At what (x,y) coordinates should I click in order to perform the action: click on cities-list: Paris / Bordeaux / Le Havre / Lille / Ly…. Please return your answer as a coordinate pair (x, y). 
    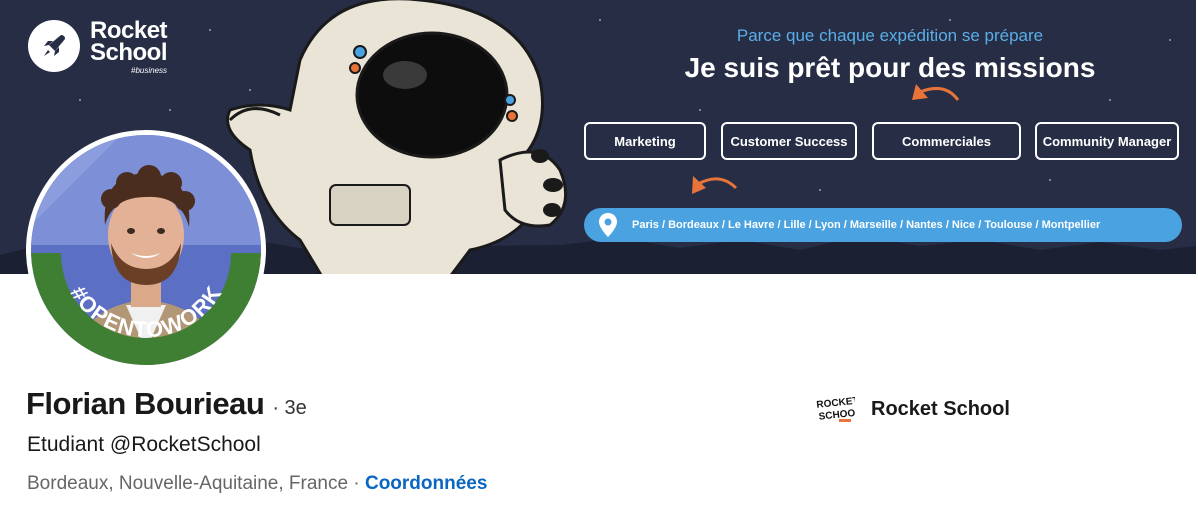
    Looking at the image, I should click on (866, 225).